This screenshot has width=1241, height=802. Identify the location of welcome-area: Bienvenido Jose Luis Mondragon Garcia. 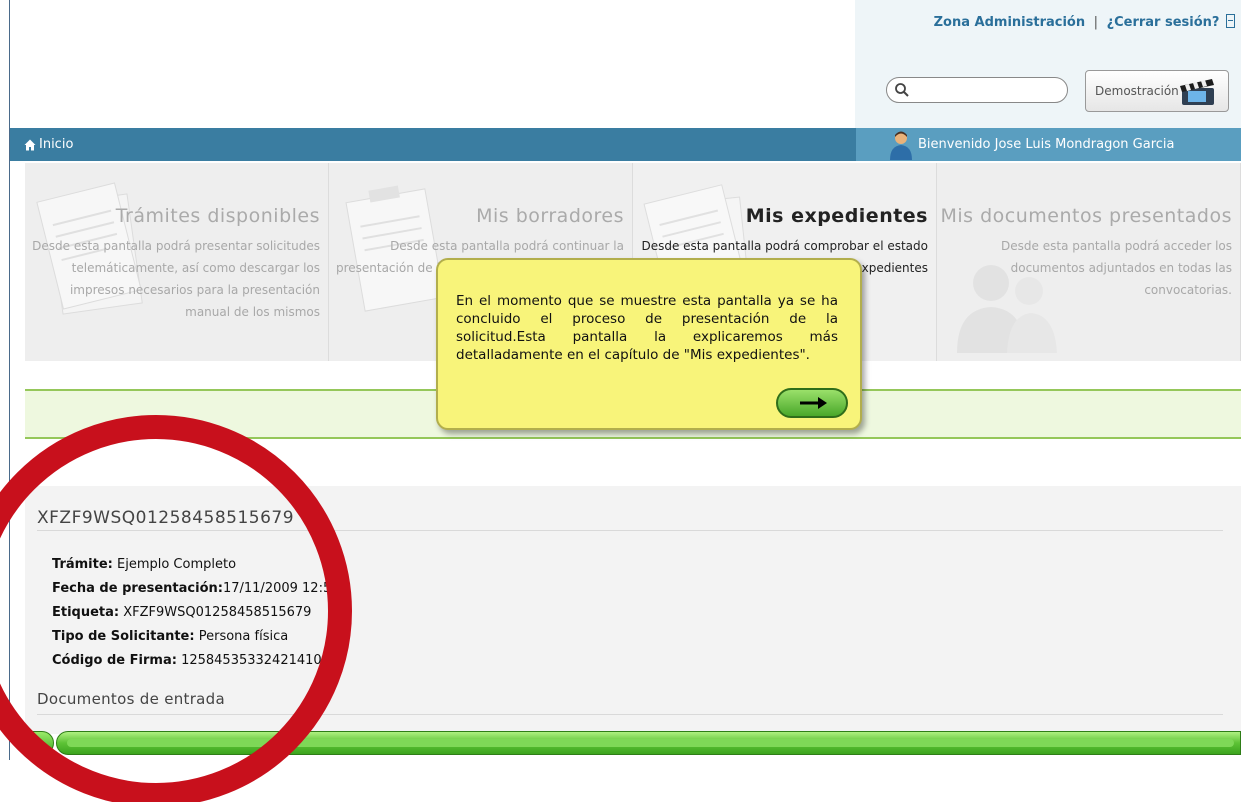
(1048, 144).